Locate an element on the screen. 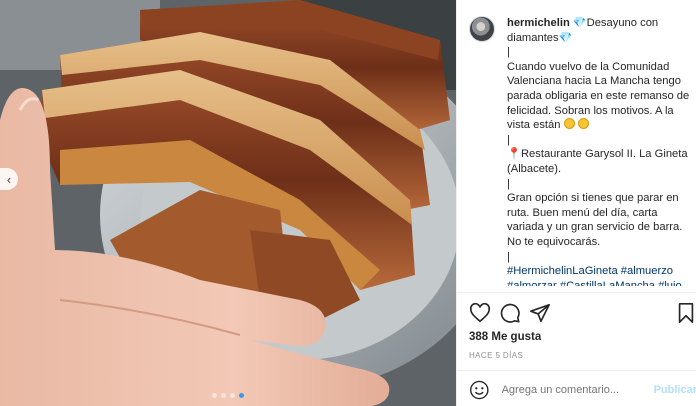  carousel-dots is located at coordinates (228, 395).